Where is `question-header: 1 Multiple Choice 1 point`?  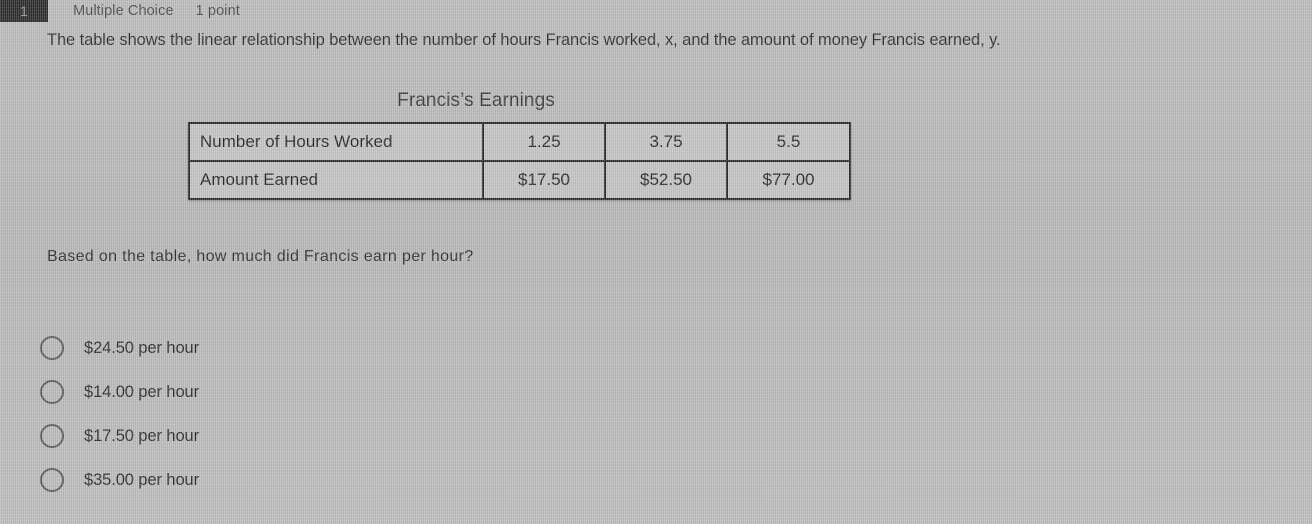
question-header: 1 Multiple Choice 1 point is located at coordinates (656, 11).